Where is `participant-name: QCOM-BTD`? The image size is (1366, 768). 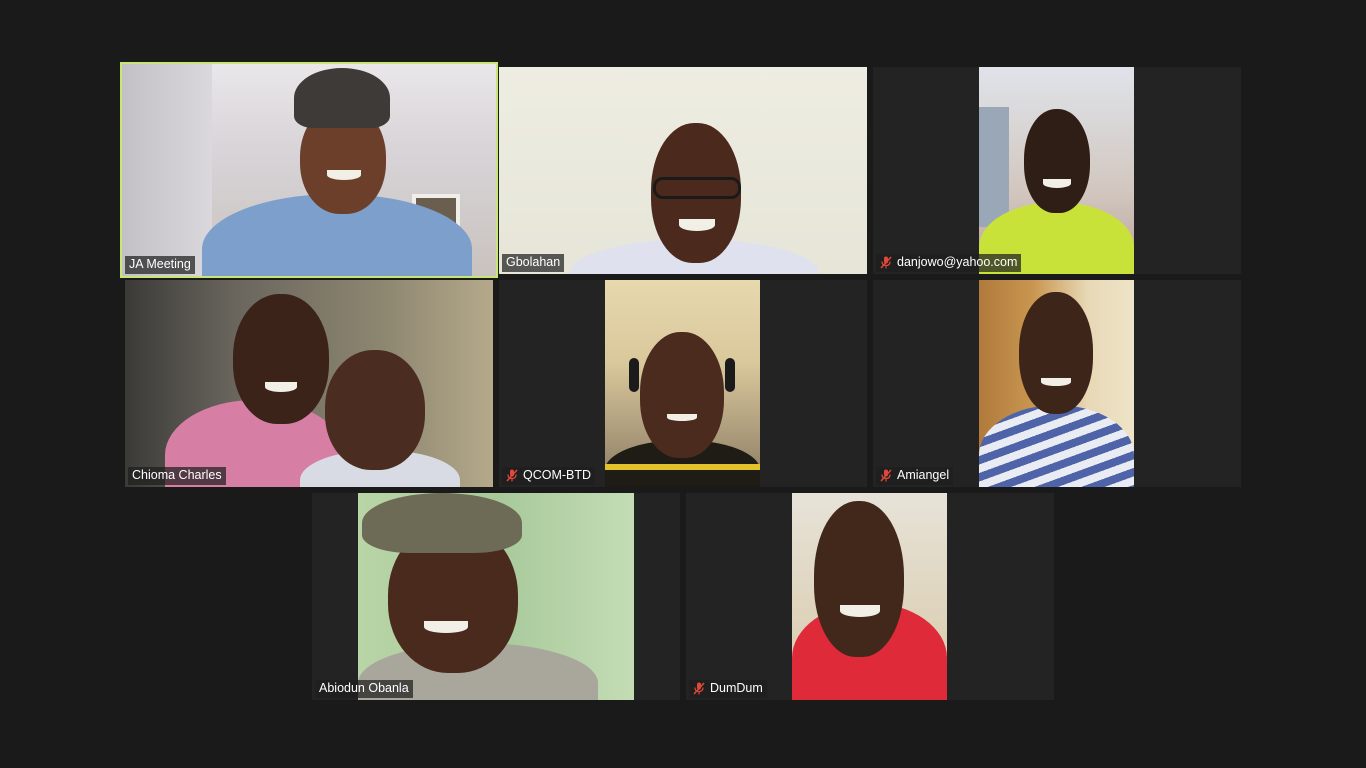 participant-name: QCOM-BTD is located at coordinates (557, 475).